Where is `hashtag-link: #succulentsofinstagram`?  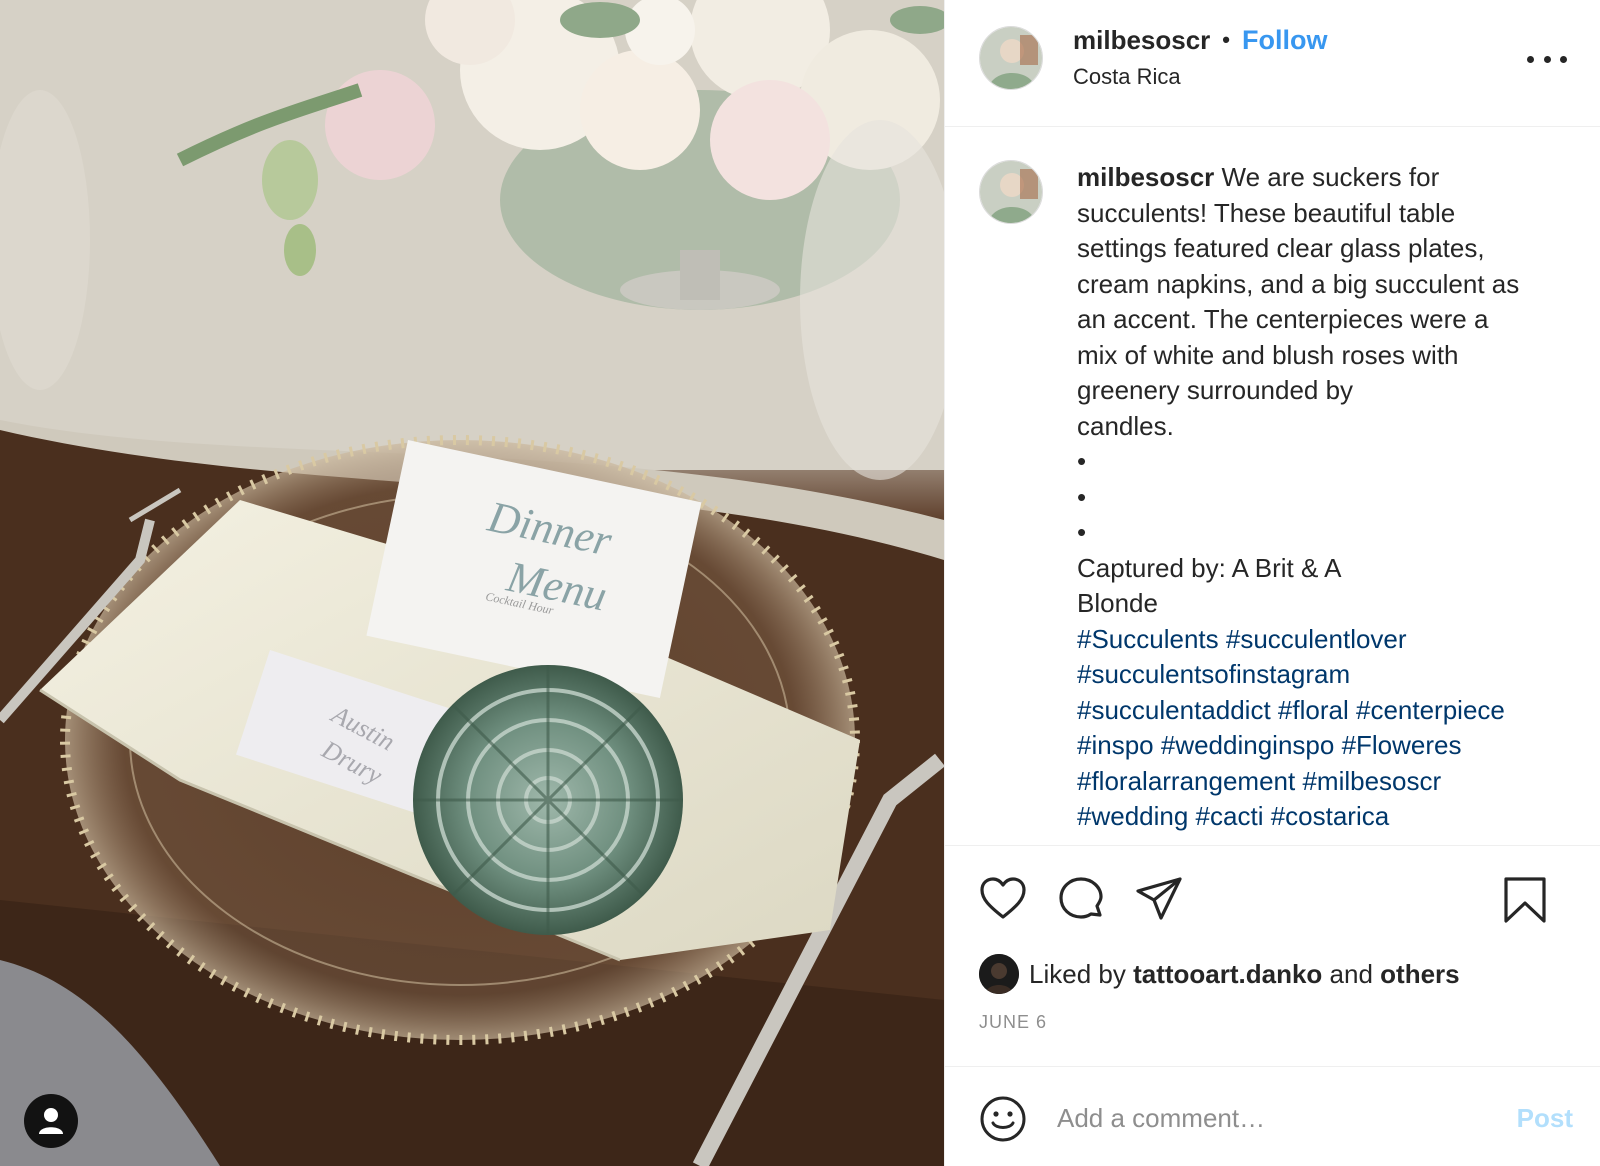
hashtag-link: #succulentsofinstagram is located at coordinates (1213, 674).